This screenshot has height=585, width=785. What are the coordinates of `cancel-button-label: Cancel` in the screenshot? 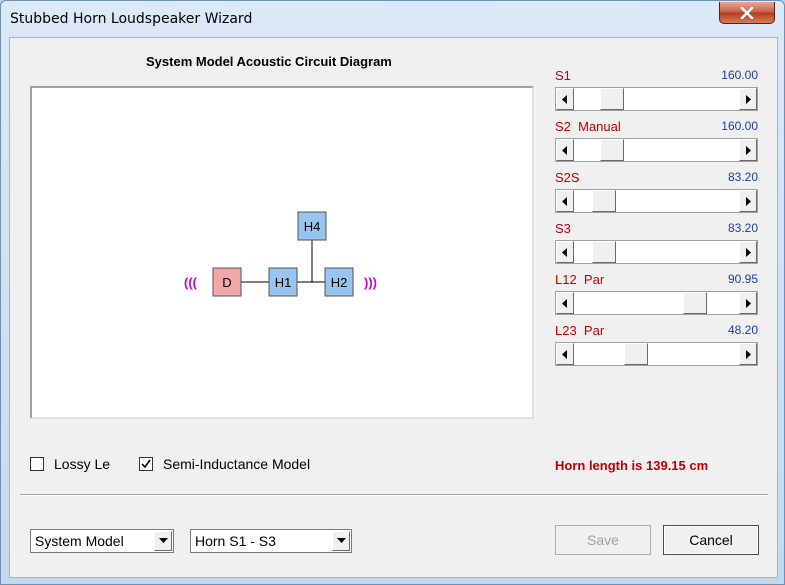 It's located at (711, 540).